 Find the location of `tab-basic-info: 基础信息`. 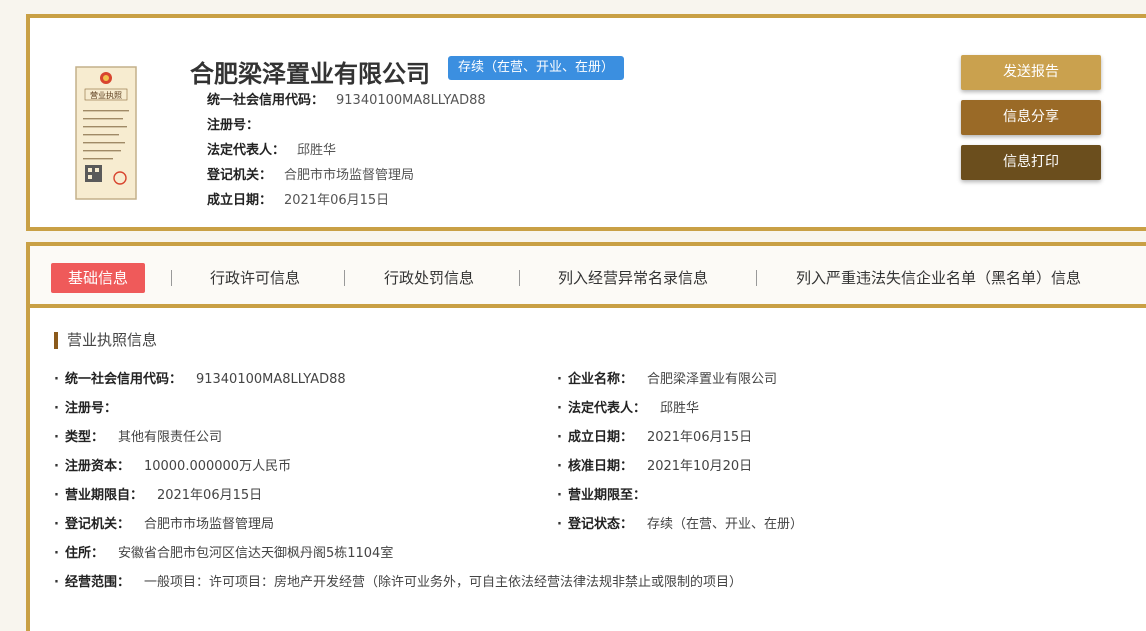

tab-basic-info: 基础信息 is located at coordinates (98, 278).